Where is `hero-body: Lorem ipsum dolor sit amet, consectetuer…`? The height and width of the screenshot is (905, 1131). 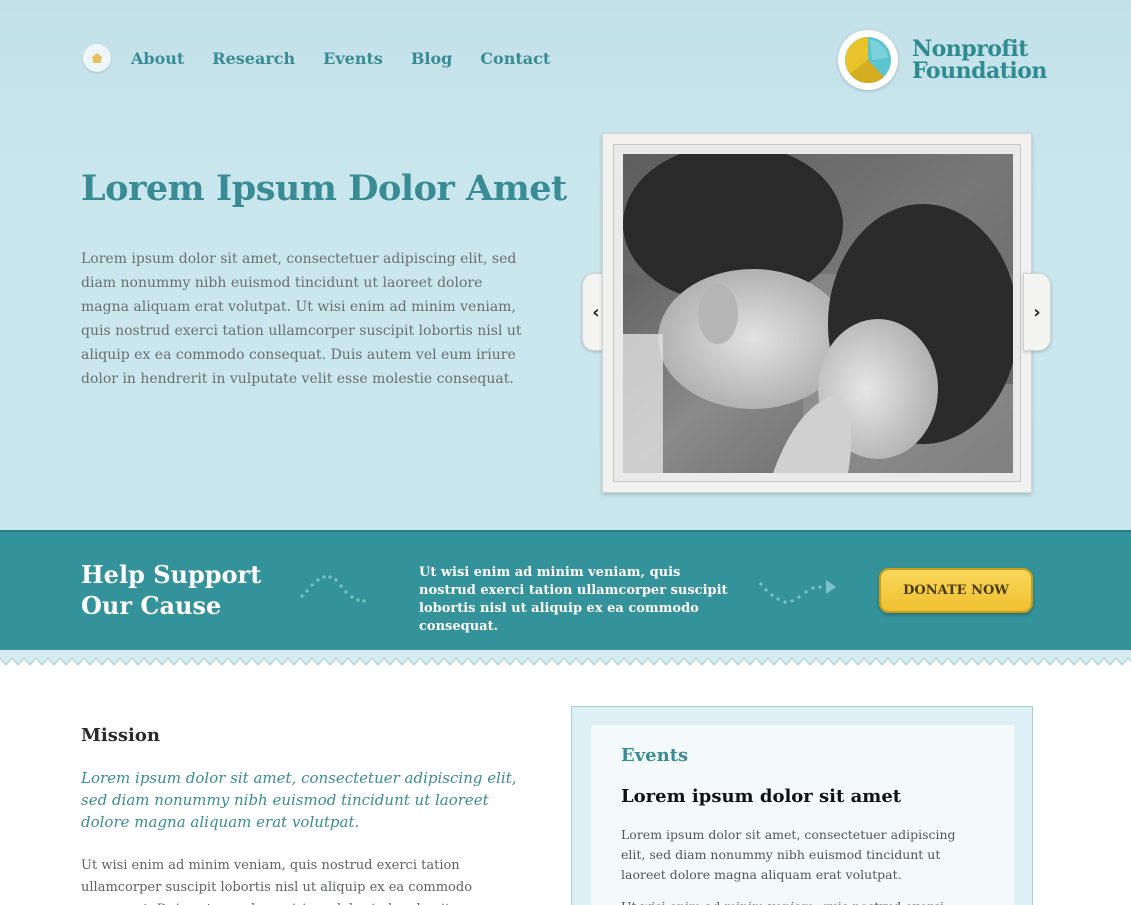 hero-body: Lorem ipsum dolor sit amet, consectetuer… is located at coordinates (301, 319).